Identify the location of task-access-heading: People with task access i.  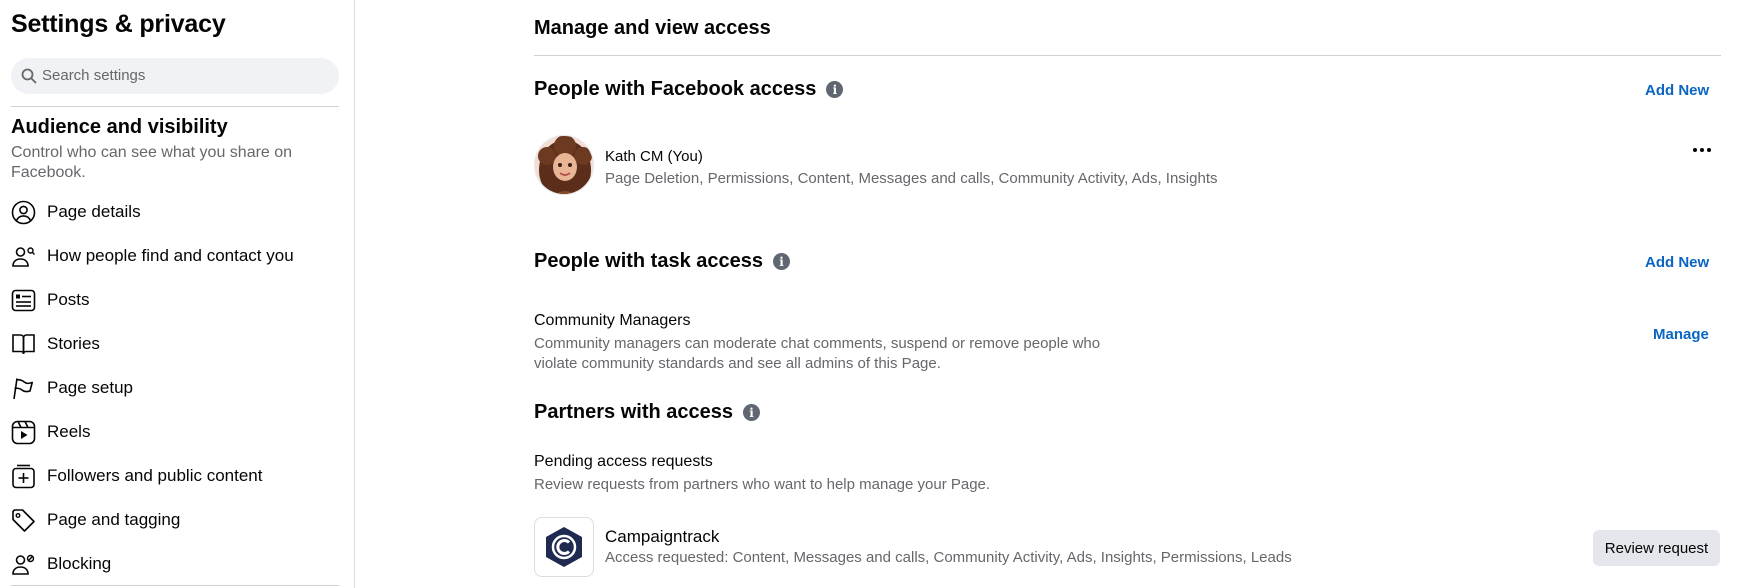
(662, 261).